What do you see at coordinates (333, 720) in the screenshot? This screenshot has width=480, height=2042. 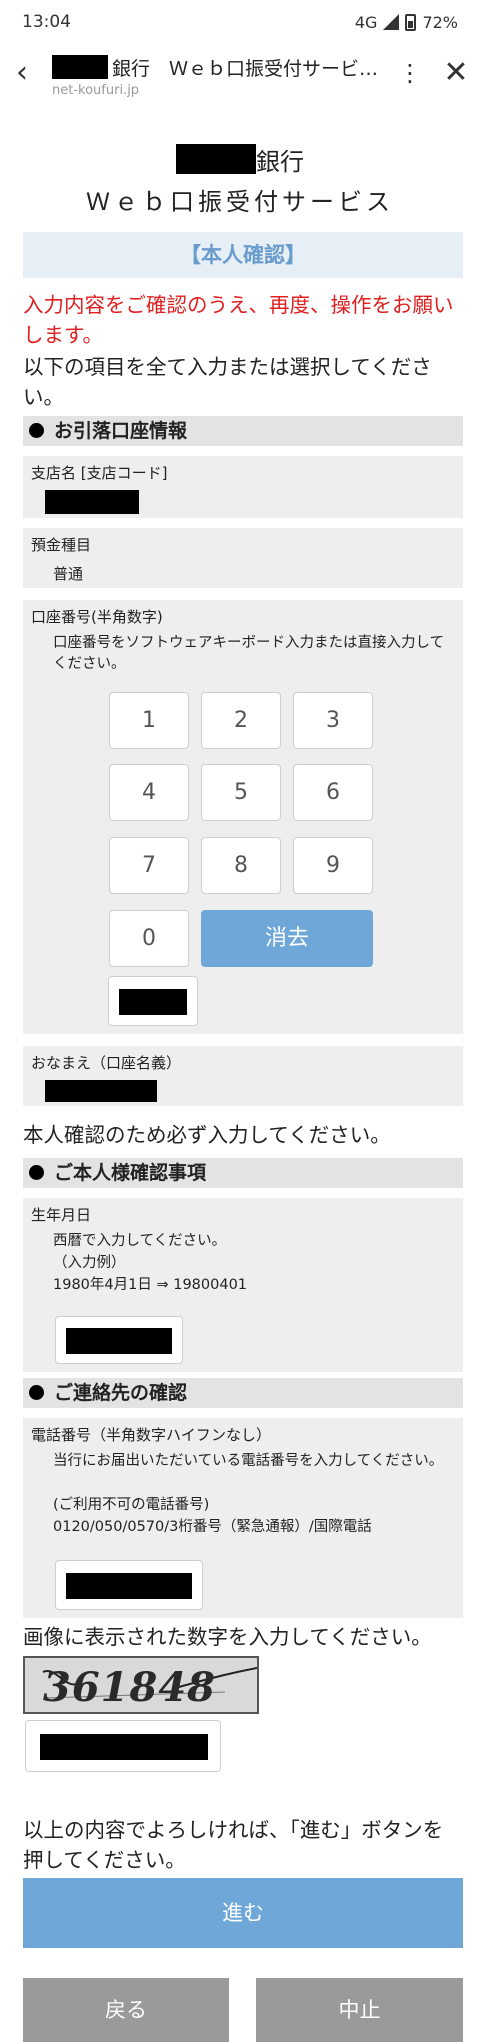 I see `keypad-key-3: 3` at bounding box center [333, 720].